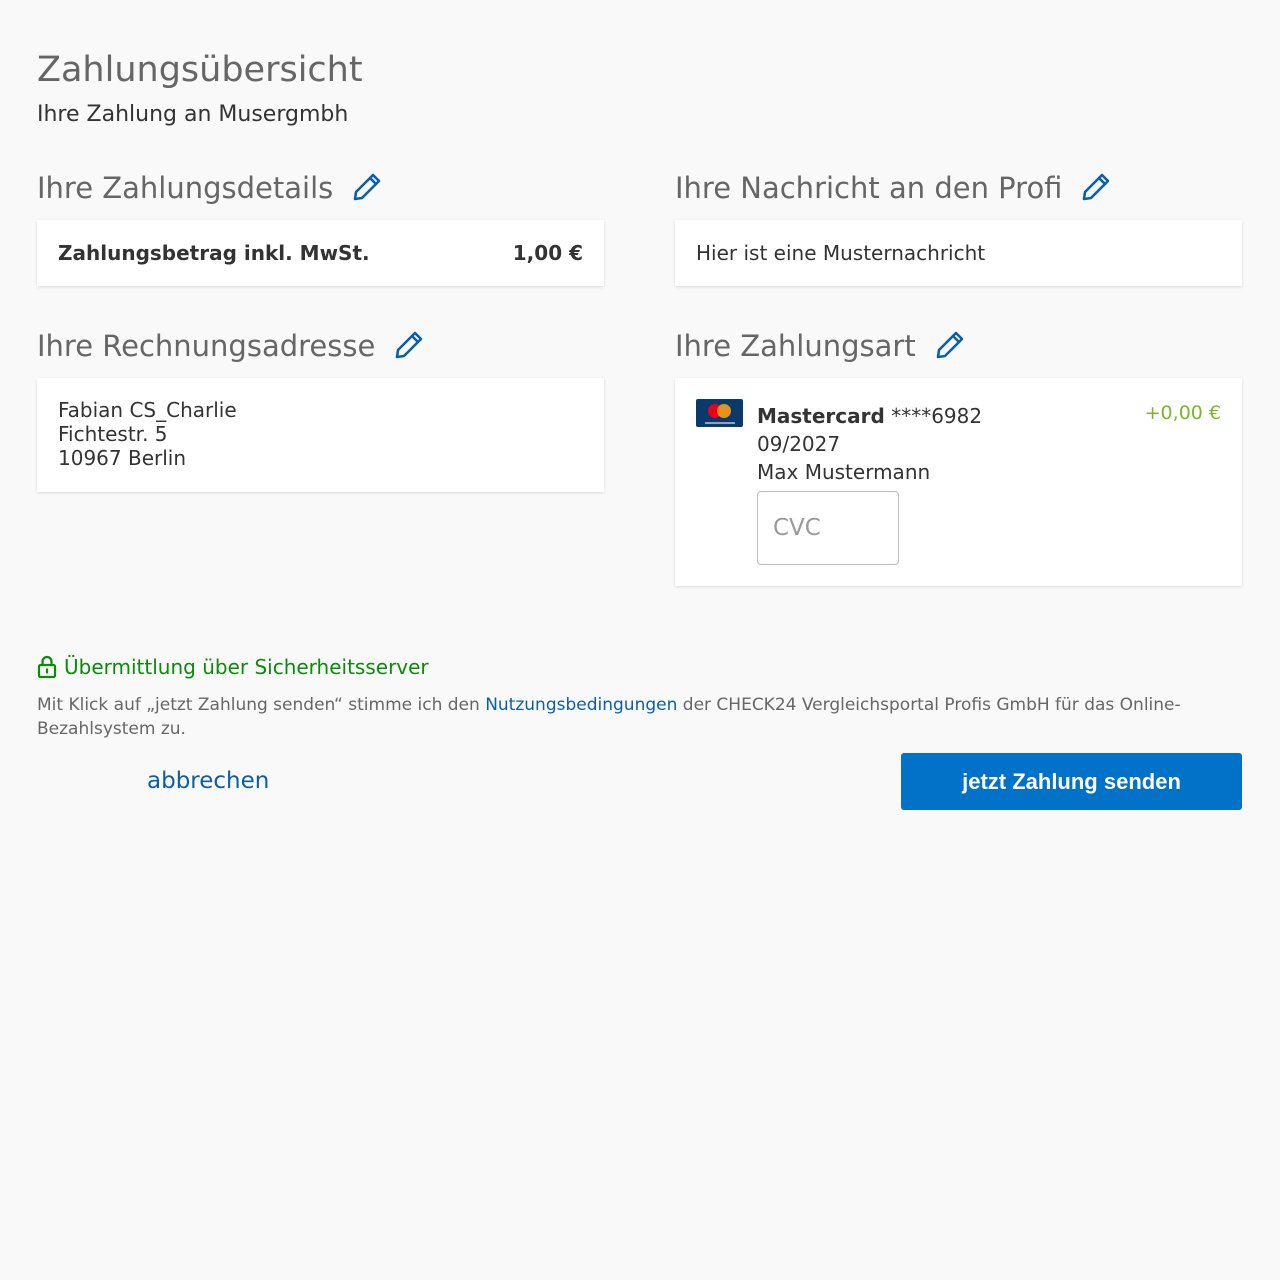  What do you see at coordinates (1182, 413) in the screenshot?
I see `payment-fee: +0,00 €` at bounding box center [1182, 413].